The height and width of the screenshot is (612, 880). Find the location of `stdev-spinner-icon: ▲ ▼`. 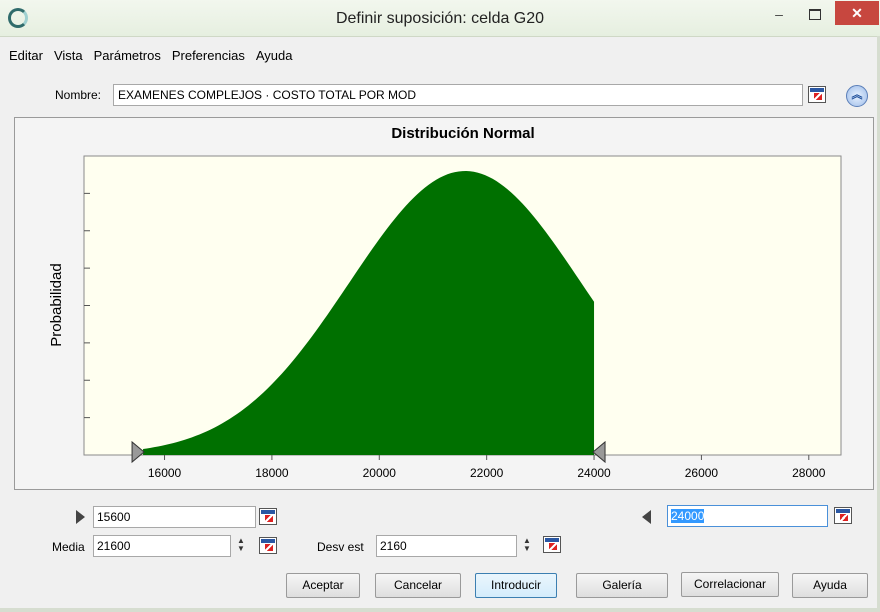

stdev-spinner-icon: ▲ ▼ is located at coordinates (527, 546).